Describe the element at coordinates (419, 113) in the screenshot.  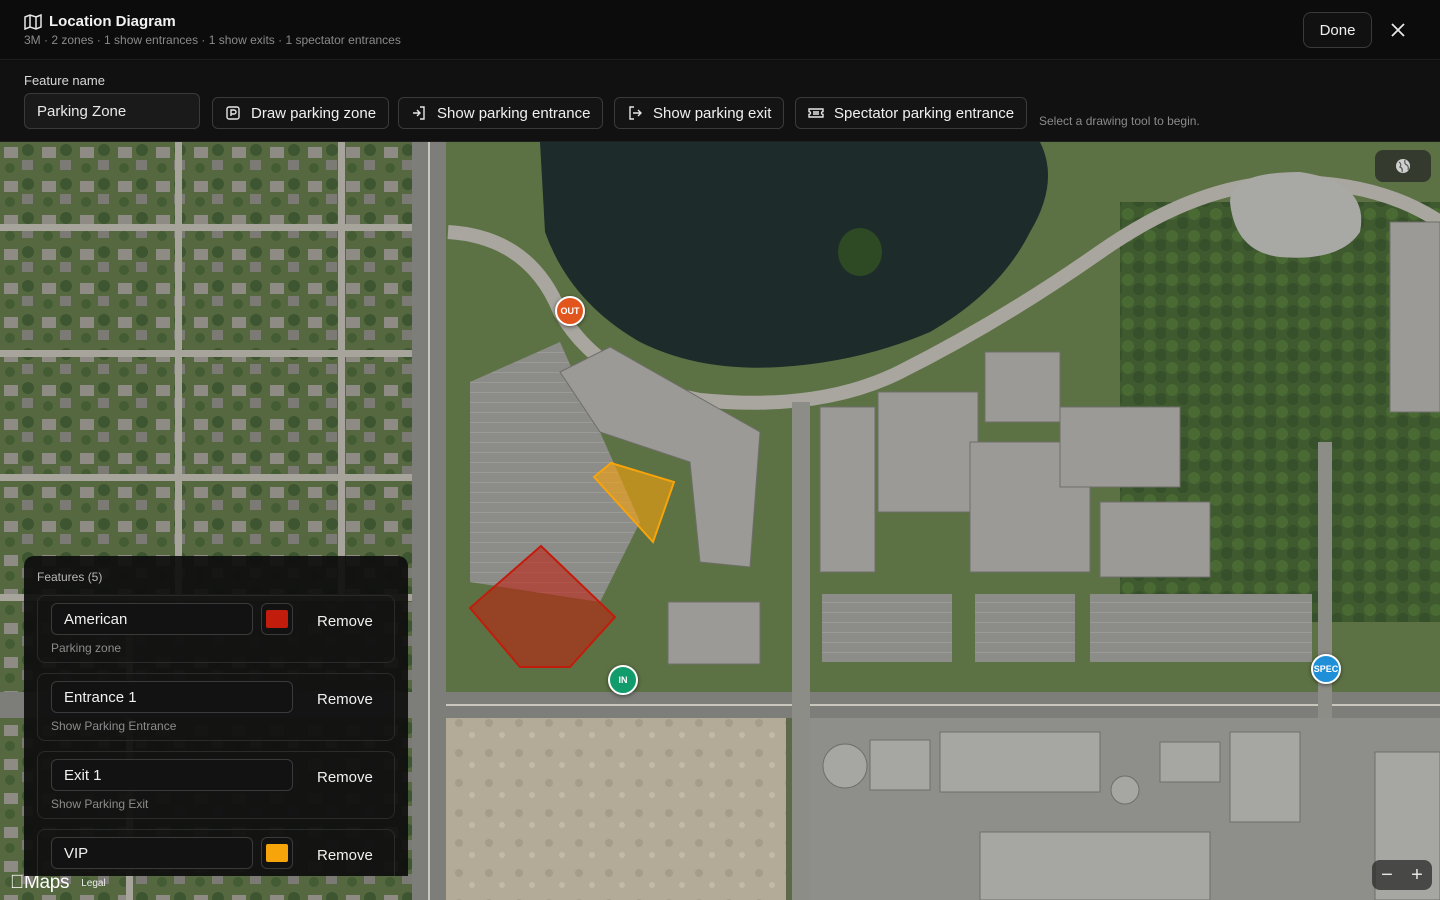
I see `entrance-icon` at that location.